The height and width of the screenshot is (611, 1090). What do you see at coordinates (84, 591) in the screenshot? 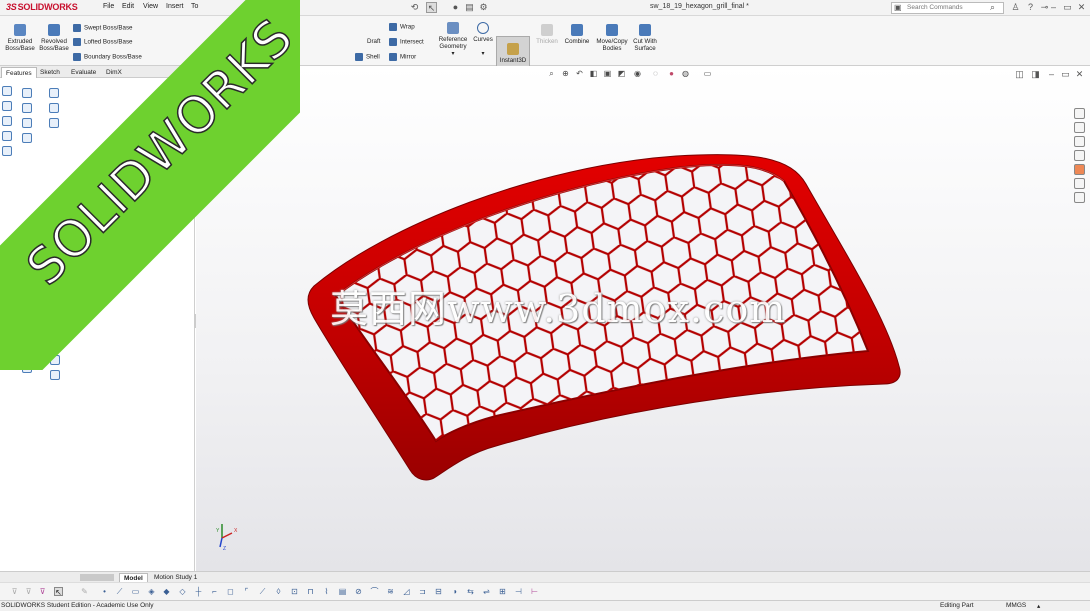
I see `quick-snap-icon: ✎` at bounding box center [84, 591].